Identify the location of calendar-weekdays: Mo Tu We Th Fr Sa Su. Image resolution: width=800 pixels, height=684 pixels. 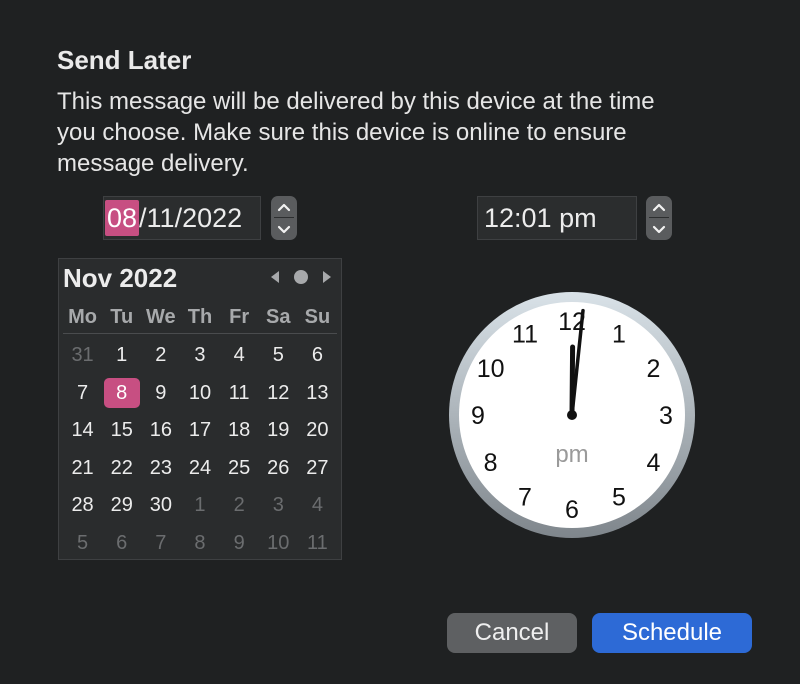
(200, 318).